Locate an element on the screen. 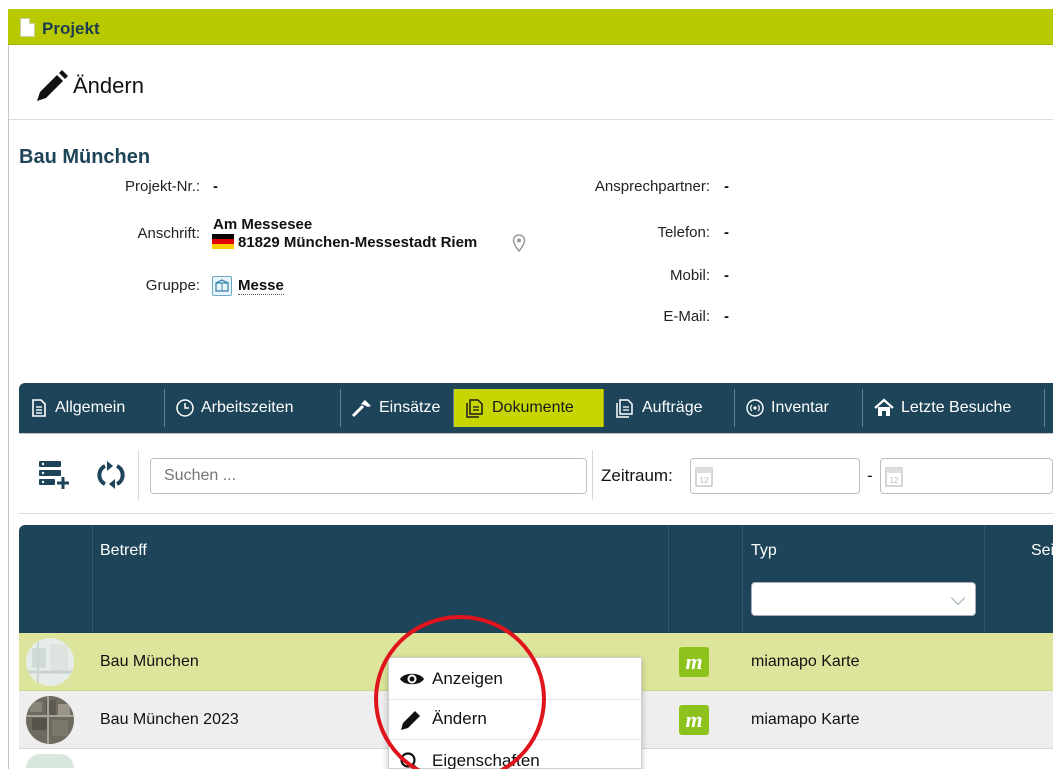  edit-button: Ändern is located at coordinates (108, 86).